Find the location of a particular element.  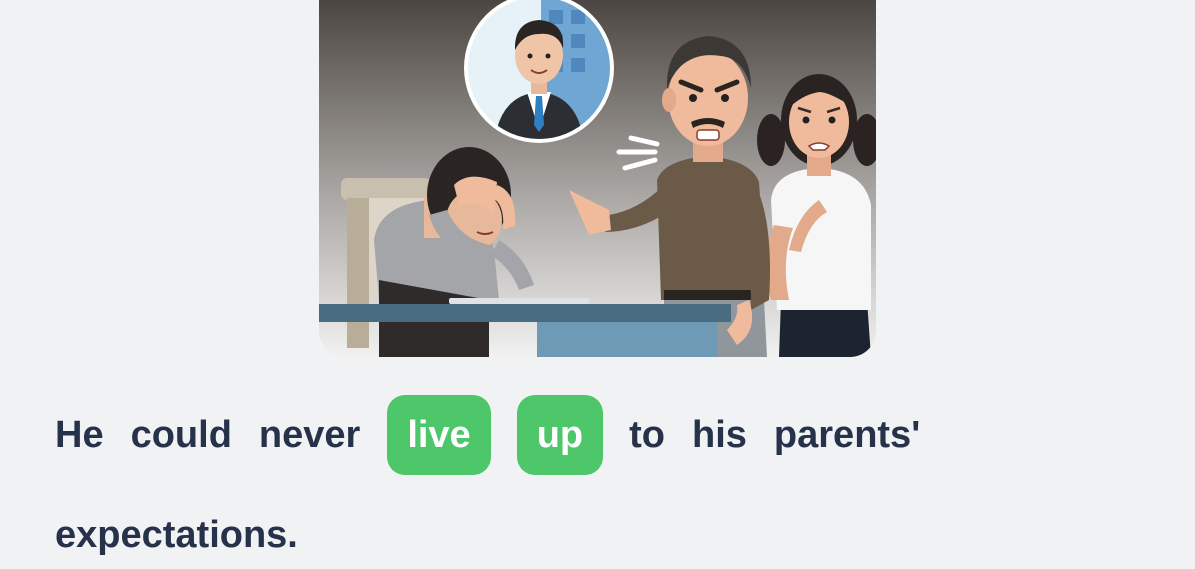

sentence-word: to is located at coordinates (647, 434).